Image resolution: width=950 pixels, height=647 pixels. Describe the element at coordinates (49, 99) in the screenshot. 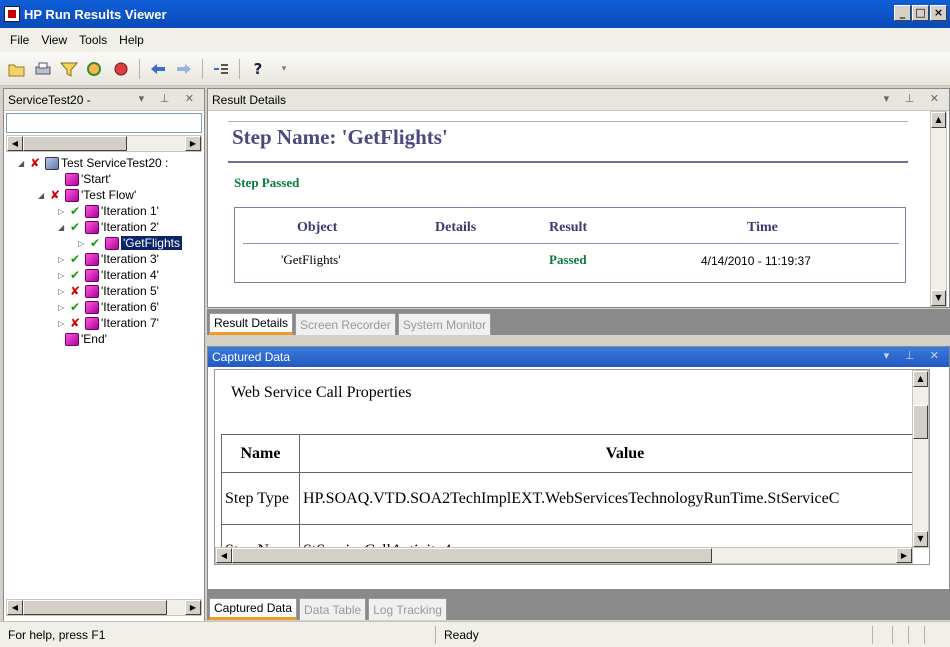

I see `tree-pane-title: ServiceTest20 -` at that location.